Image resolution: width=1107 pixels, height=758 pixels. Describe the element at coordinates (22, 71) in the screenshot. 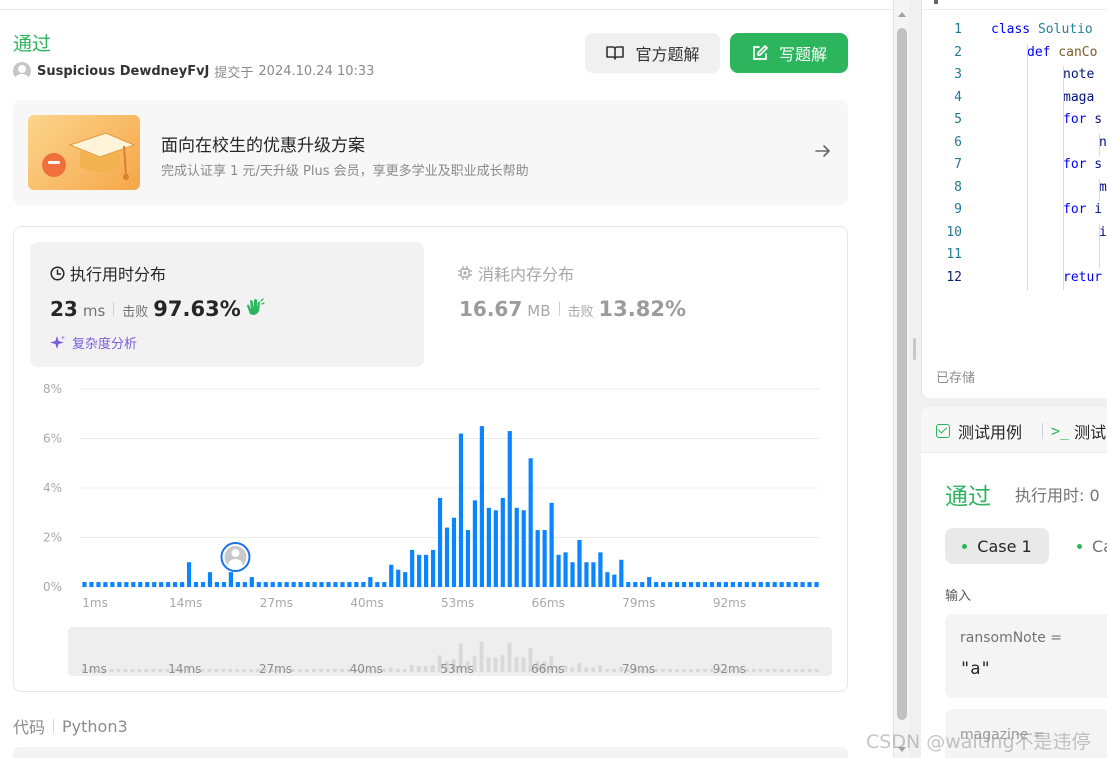

I see `user-avatar-icon` at that location.